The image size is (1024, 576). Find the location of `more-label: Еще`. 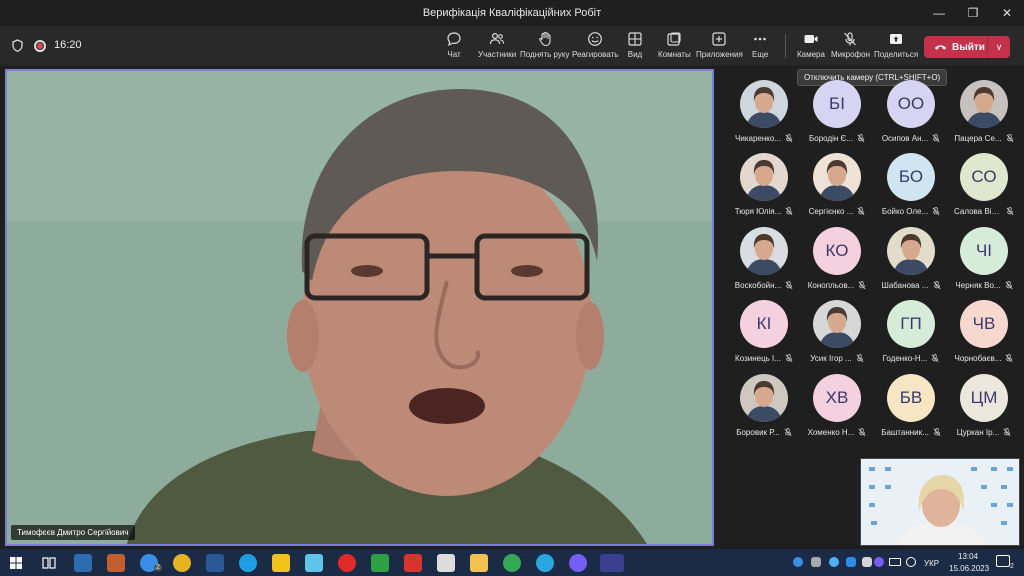

more-label: Еще is located at coordinates (760, 54).